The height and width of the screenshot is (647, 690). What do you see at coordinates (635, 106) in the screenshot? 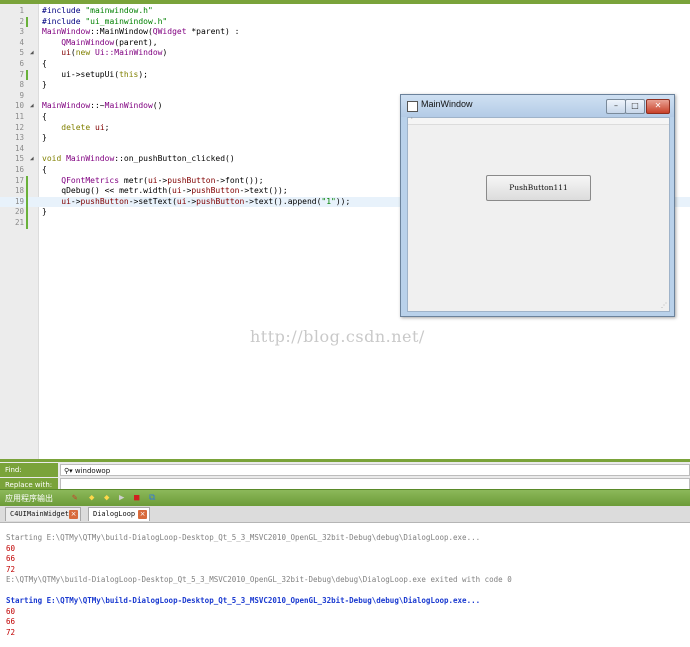
I see `maximize-button: □` at bounding box center [635, 106].